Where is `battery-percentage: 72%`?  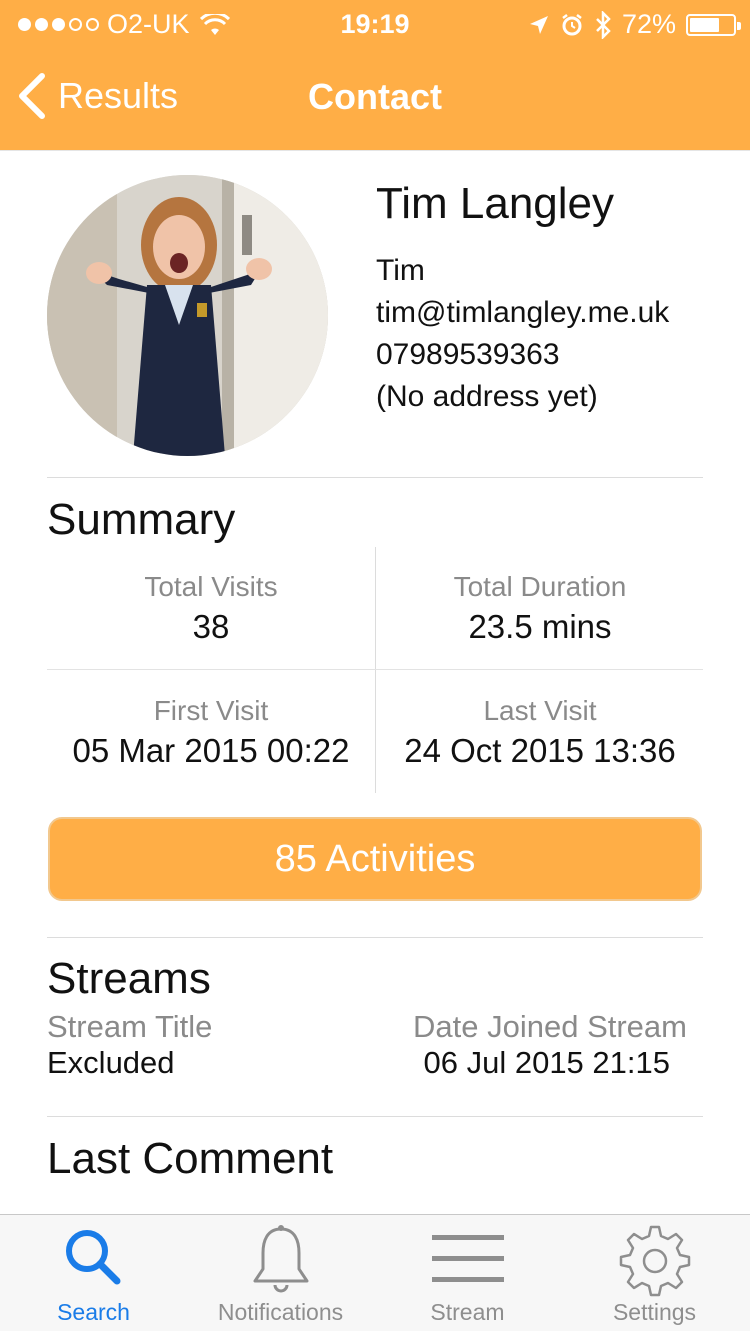 battery-percentage: 72% is located at coordinates (648, 24).